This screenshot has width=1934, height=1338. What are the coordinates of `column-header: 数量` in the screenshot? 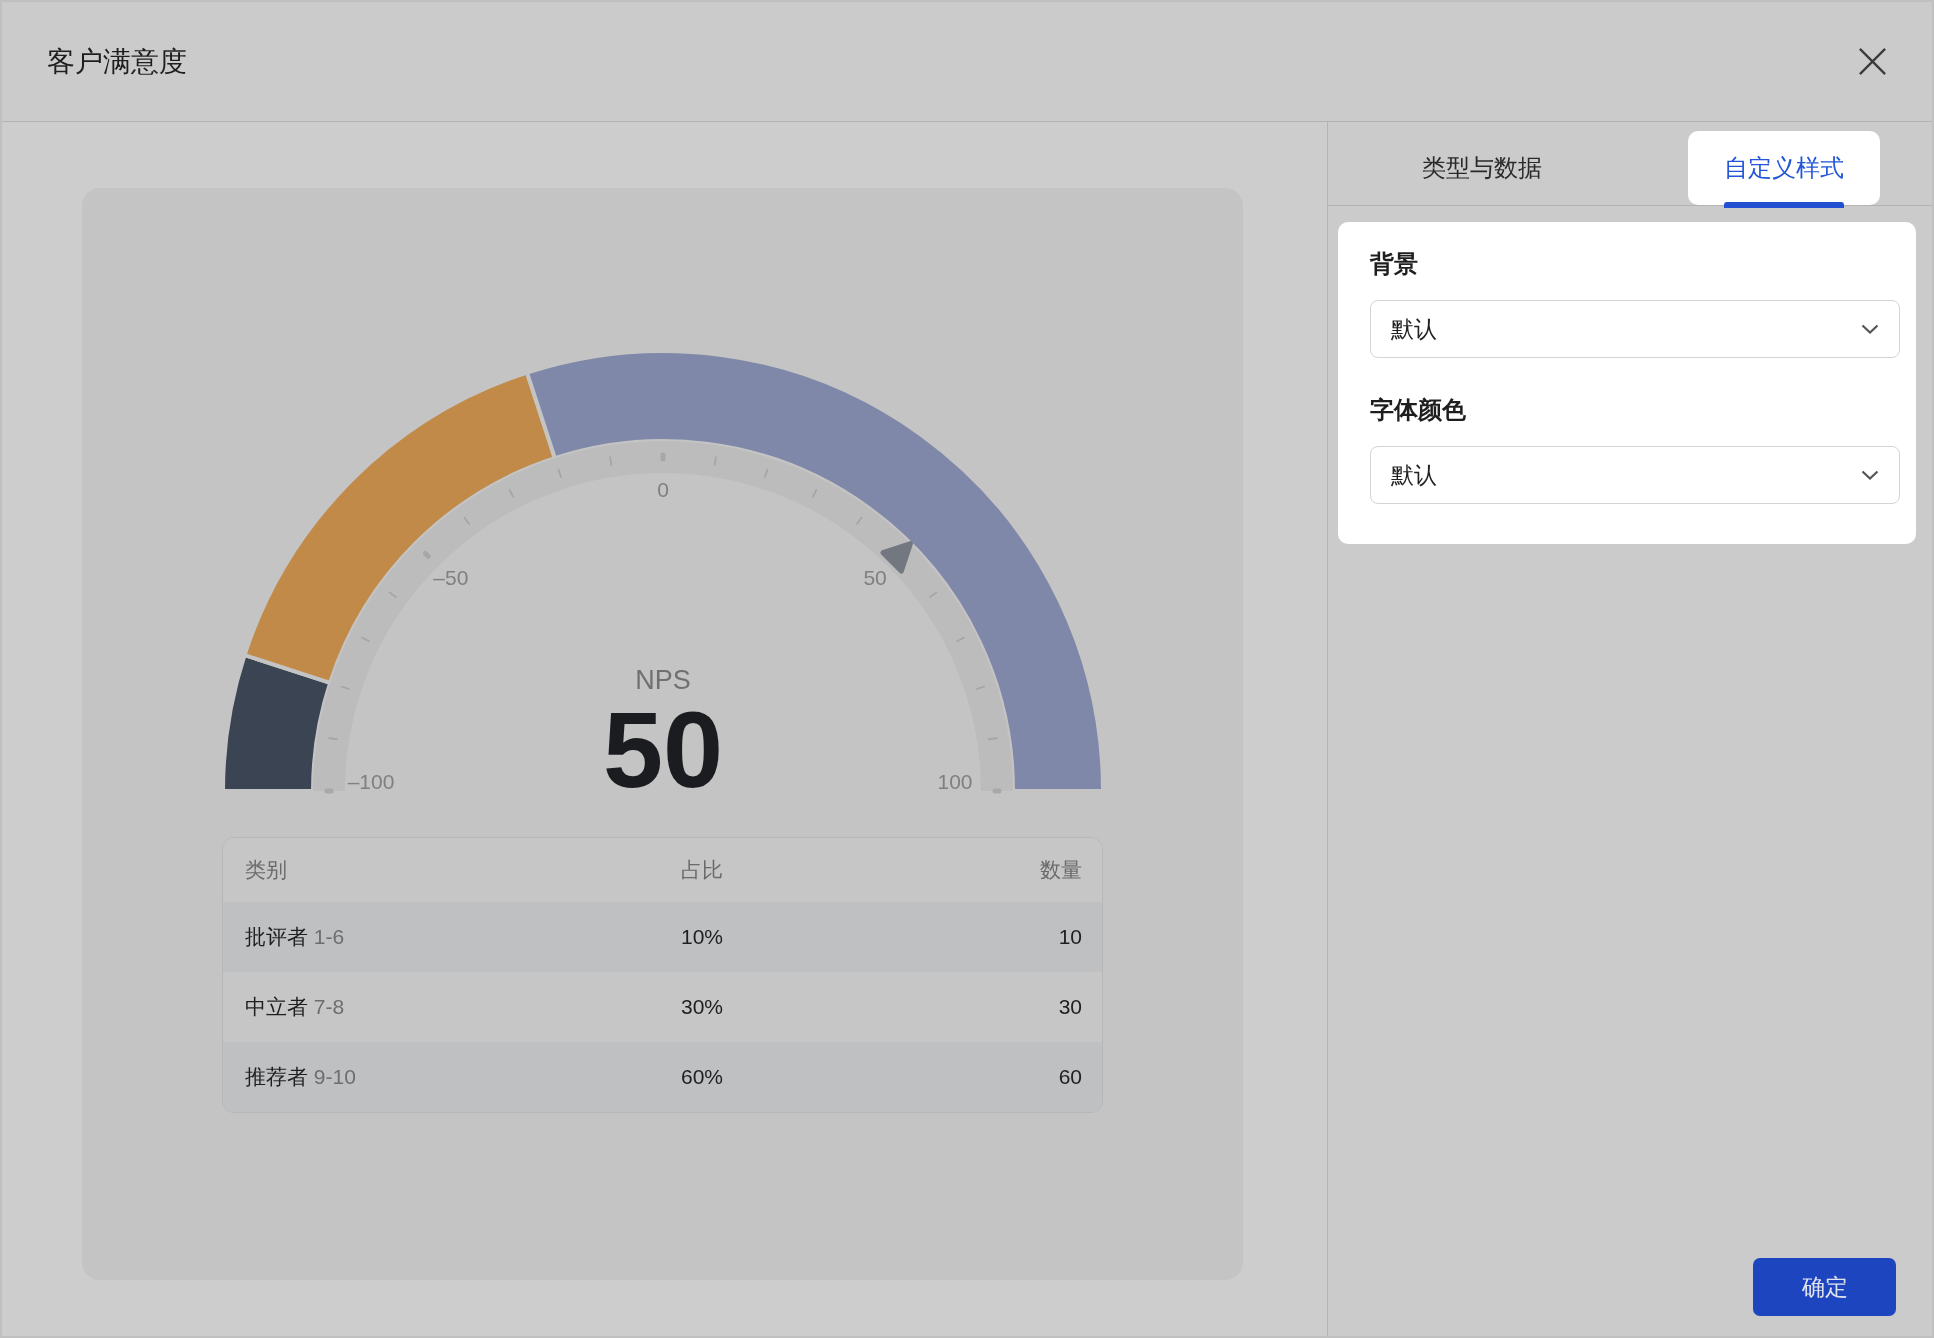 It's located at (1060, 870).